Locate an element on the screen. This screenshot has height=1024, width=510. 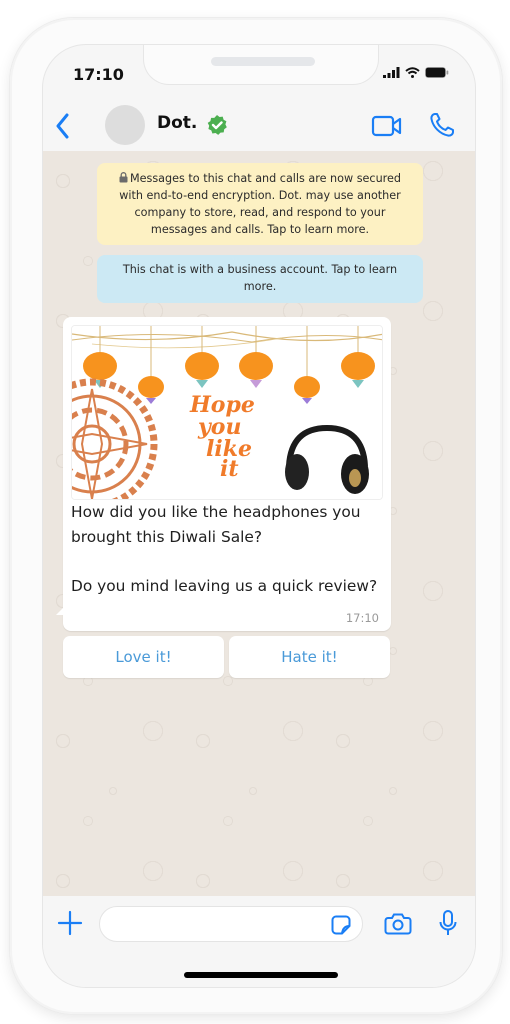
voice-call-button is located at coordinates (442, 127).